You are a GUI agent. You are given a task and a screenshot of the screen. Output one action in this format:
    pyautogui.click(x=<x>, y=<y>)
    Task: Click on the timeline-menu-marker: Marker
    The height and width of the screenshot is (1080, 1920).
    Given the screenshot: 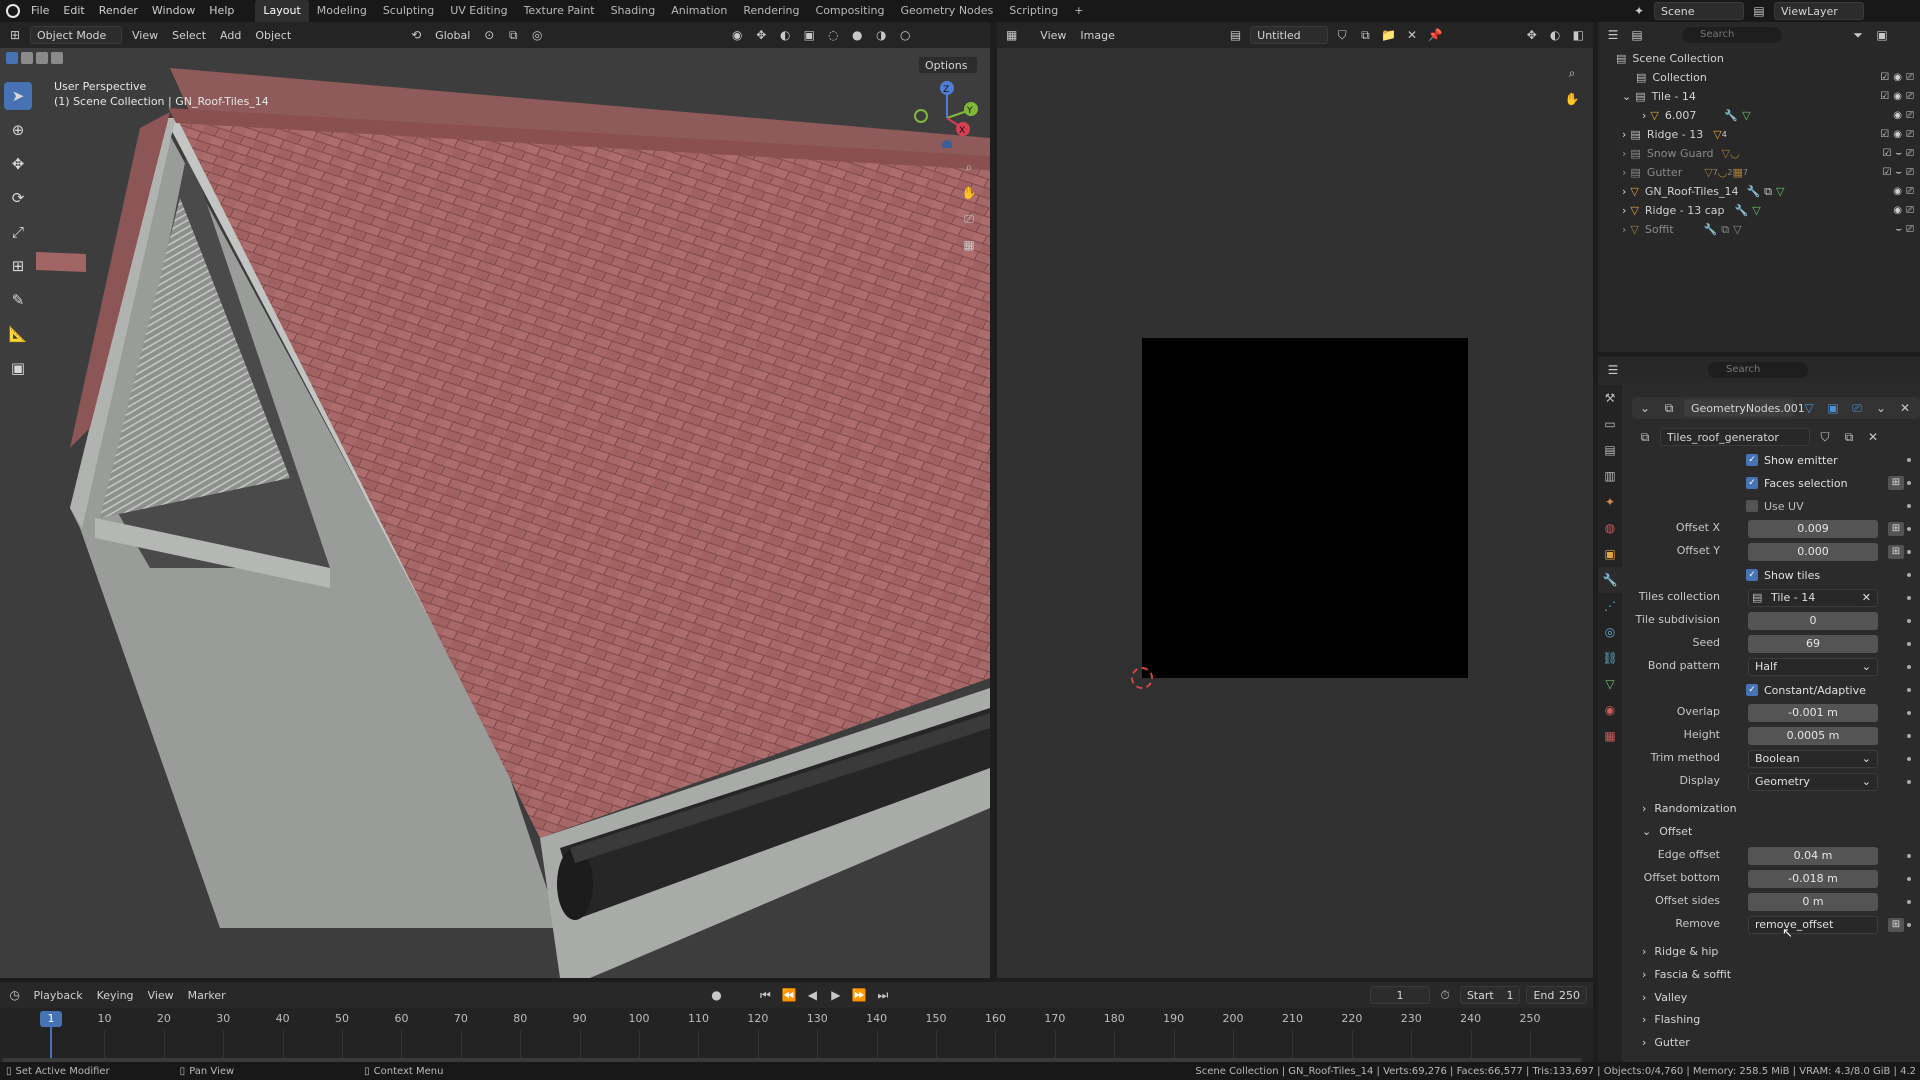 What is the action you would take?
    pyautogui.click(x=207, y=995)
    